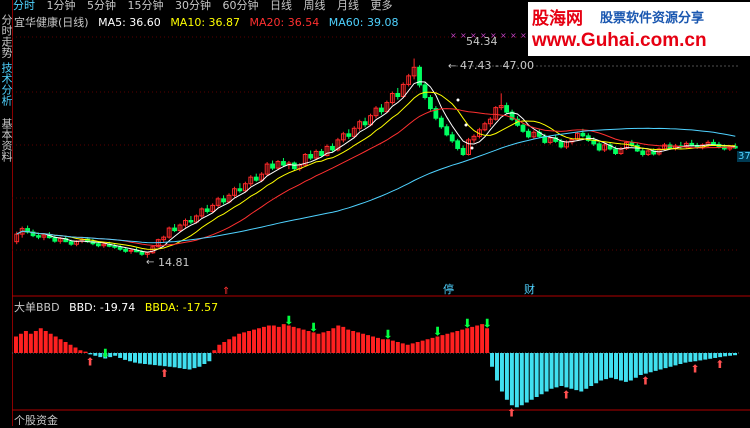  I want to click on cross-marker: ×, so click(513, 35).